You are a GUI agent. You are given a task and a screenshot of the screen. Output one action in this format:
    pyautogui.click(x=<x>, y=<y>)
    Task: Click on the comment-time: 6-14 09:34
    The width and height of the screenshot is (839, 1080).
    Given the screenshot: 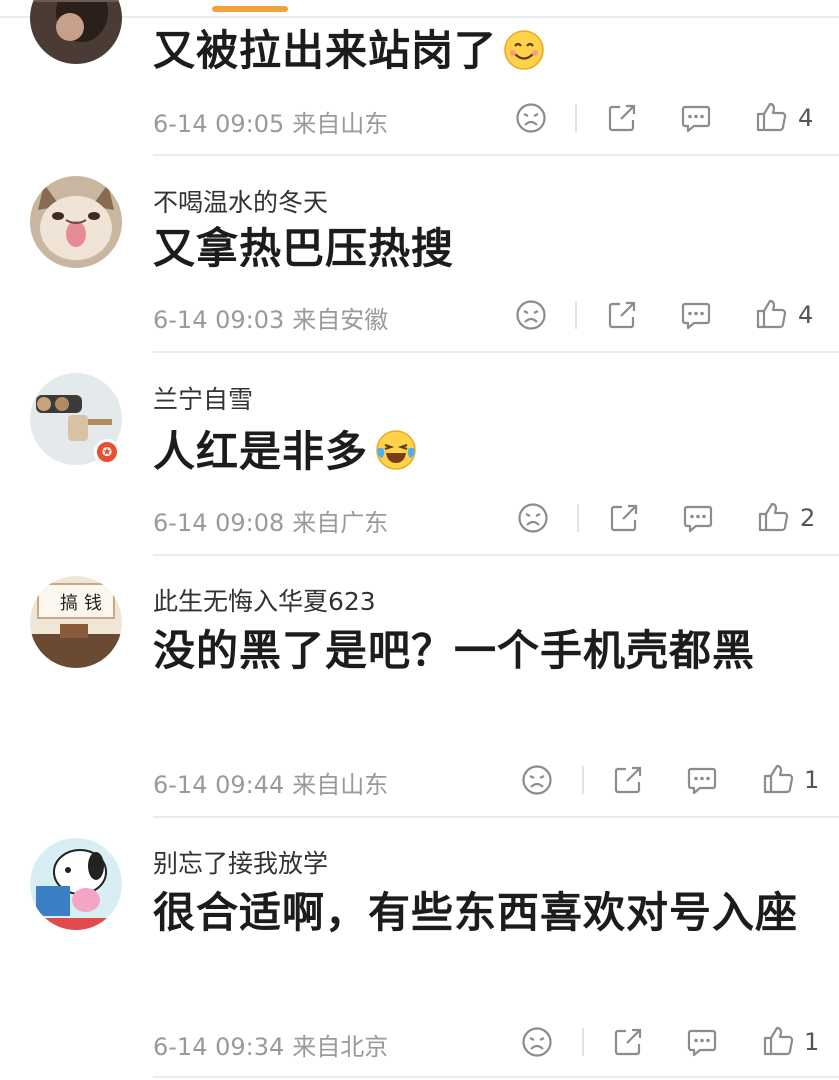 What is the action you would take?
    pyautogui.click(x=219, y=1047)
    